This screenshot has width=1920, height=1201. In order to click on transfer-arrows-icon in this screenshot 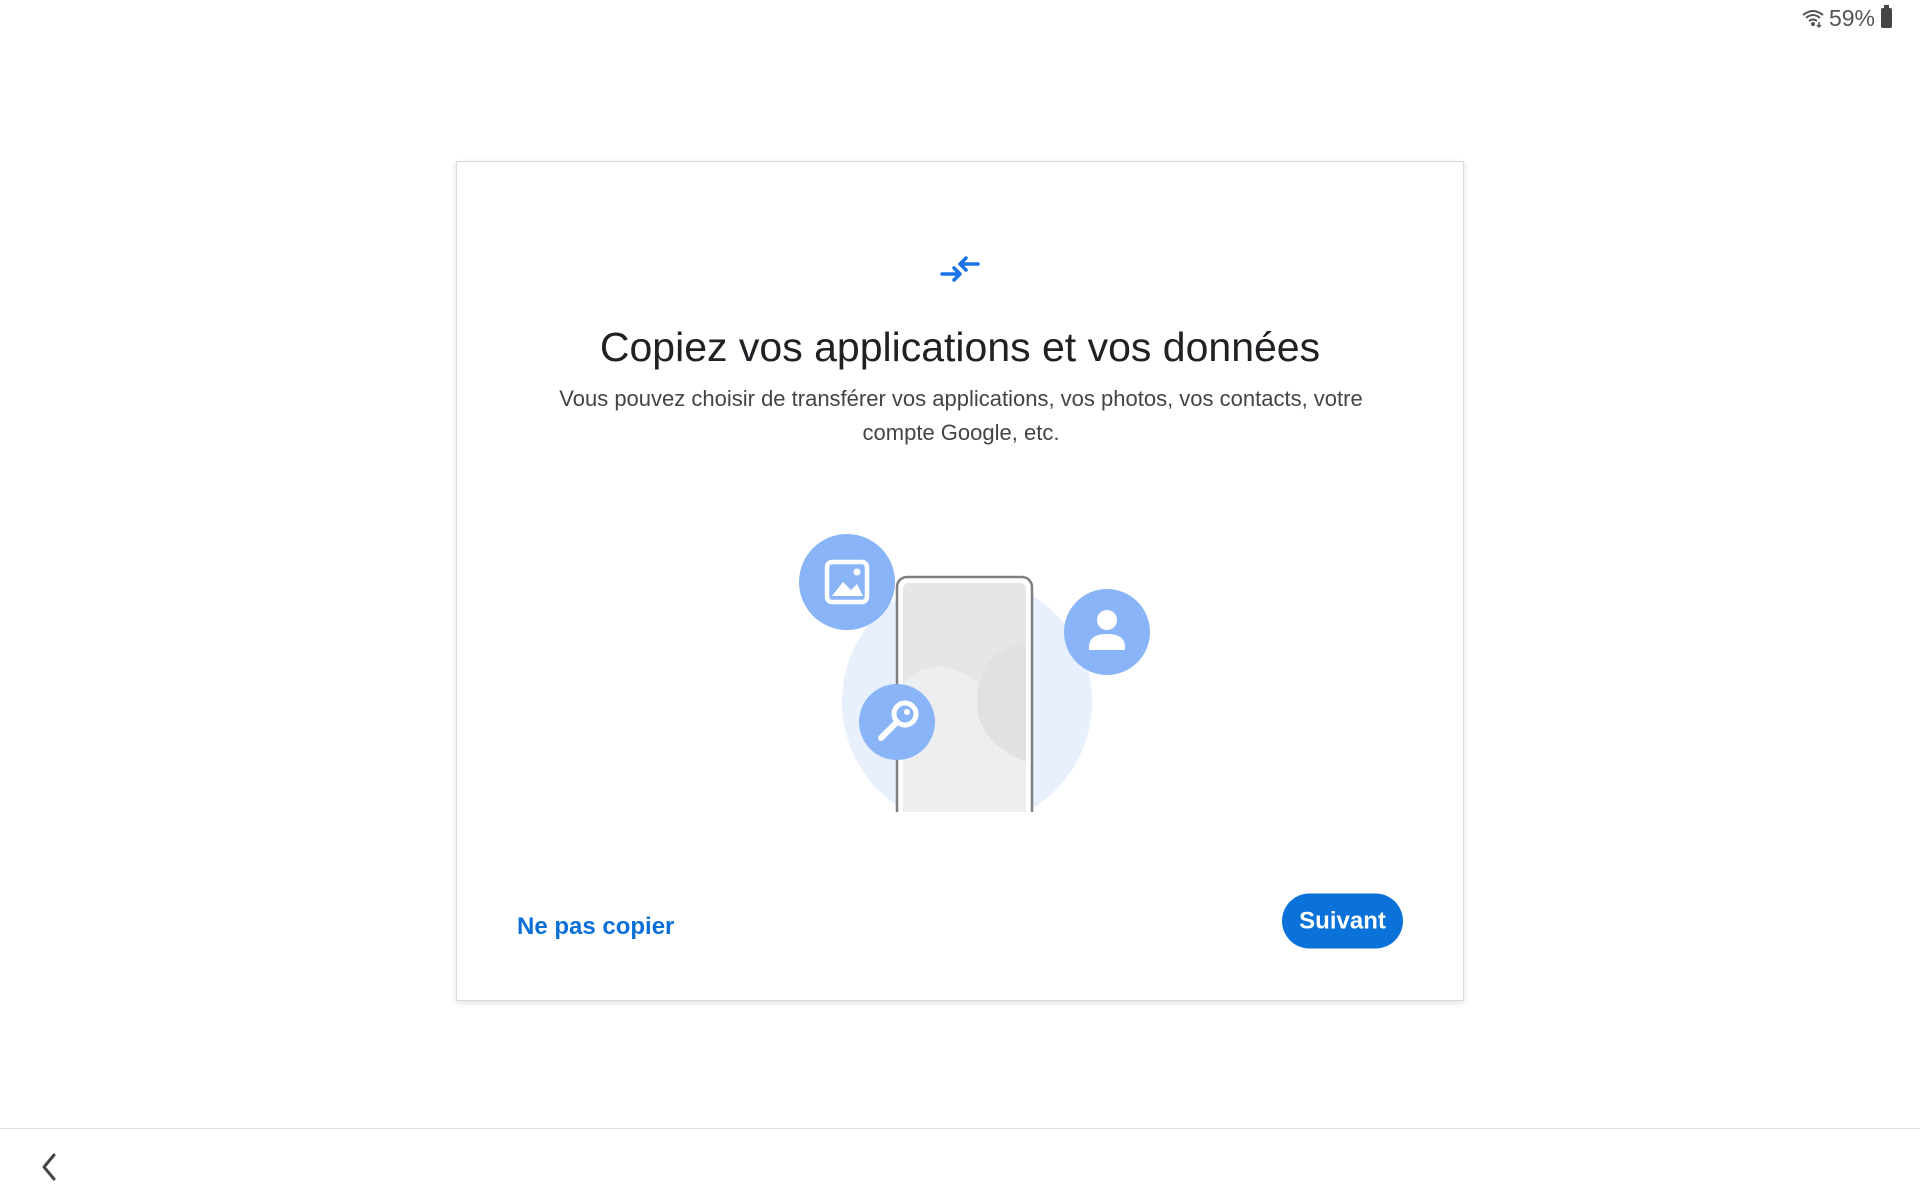, I will do `click(960, 271)`.